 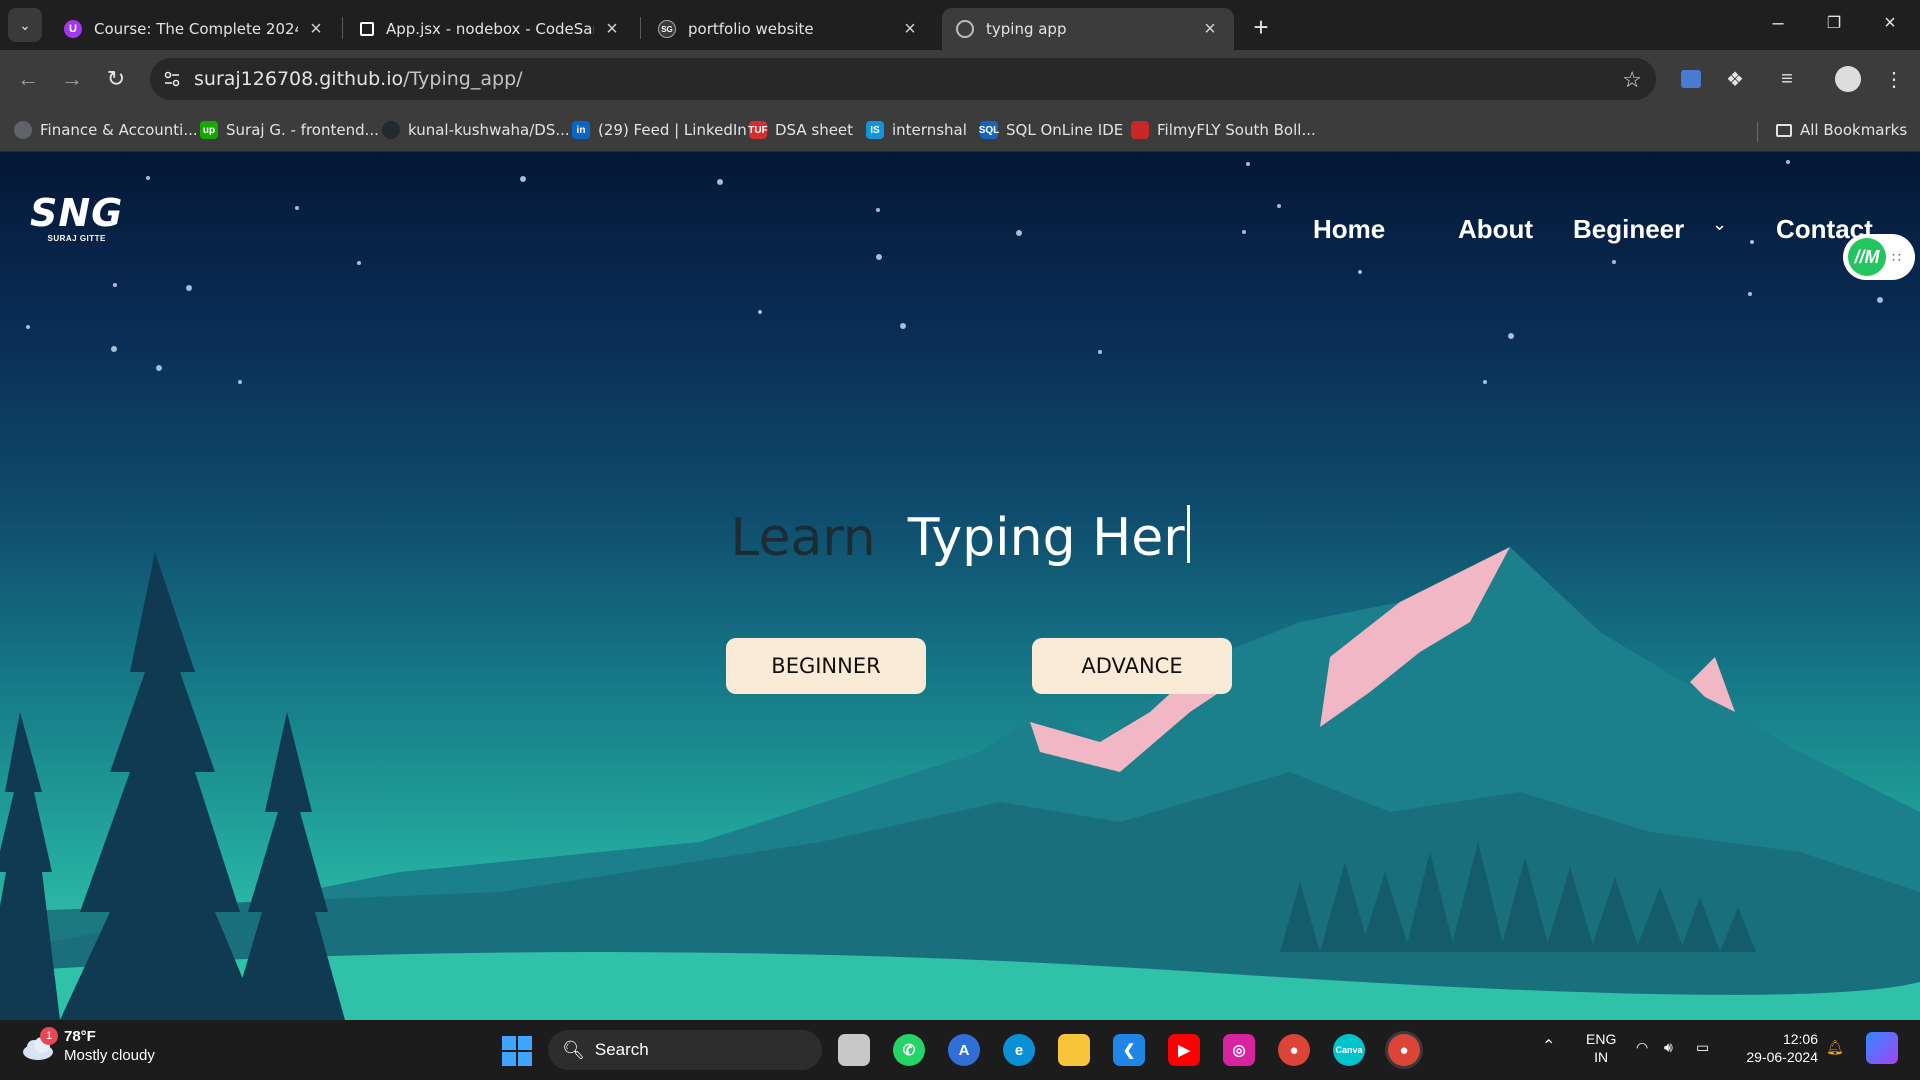 I want to click on clock-time: 12:06, so click(x=1800, y=1039).